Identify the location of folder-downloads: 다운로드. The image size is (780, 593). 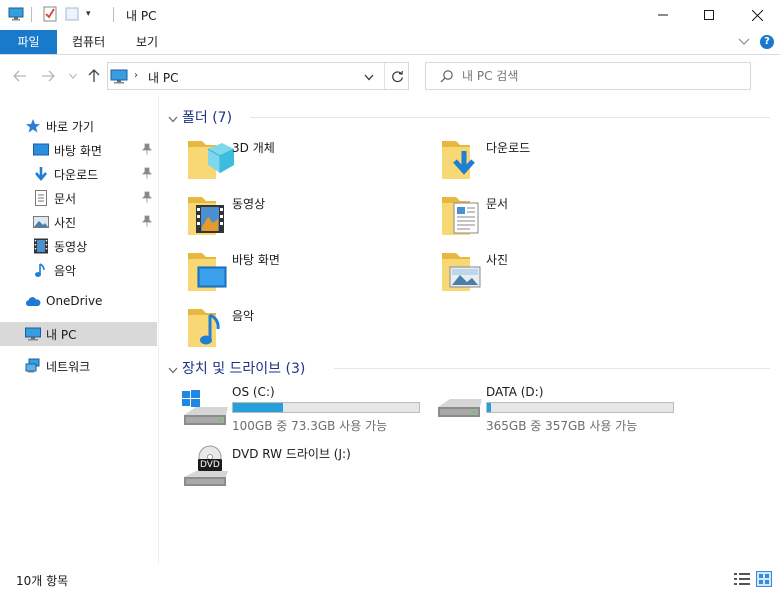
(560, 161).